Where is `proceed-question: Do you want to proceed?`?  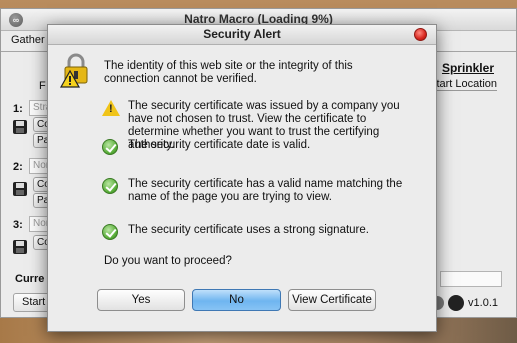
proceed-question: Do you want to proceed? is located at coordinates (168, 261).